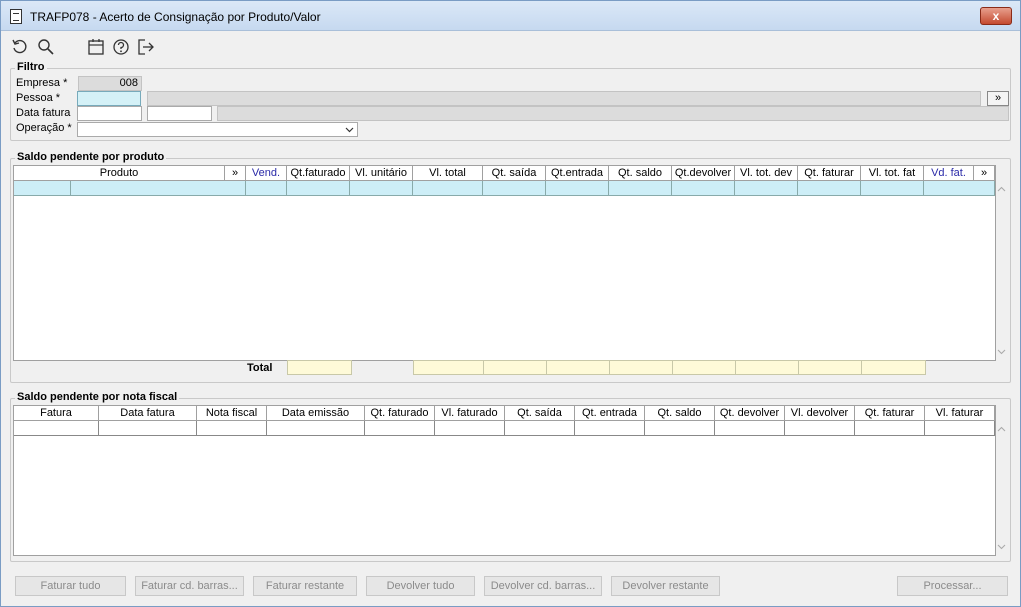  Describe the element at coordinates (44, 128) in the screenshot. I see `operacao-label: Operação *` at that location.